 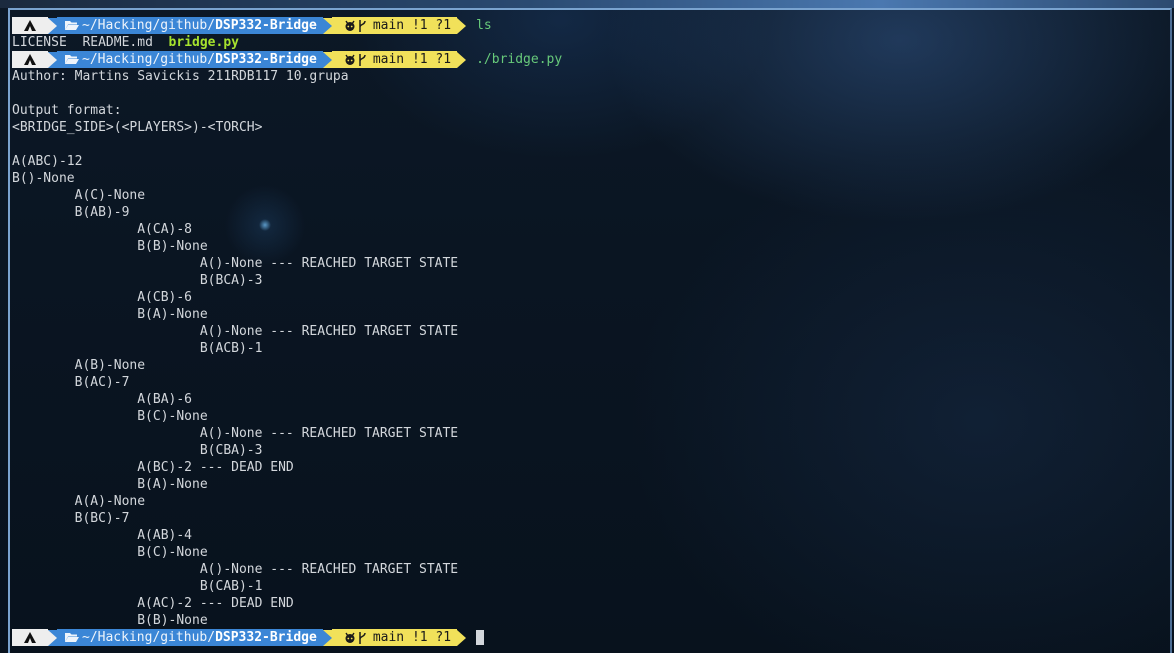 What do you see at coordinates (43, 178) in the screenshot?
I see `output-line: B()-None` at bounding box center [43, 178].